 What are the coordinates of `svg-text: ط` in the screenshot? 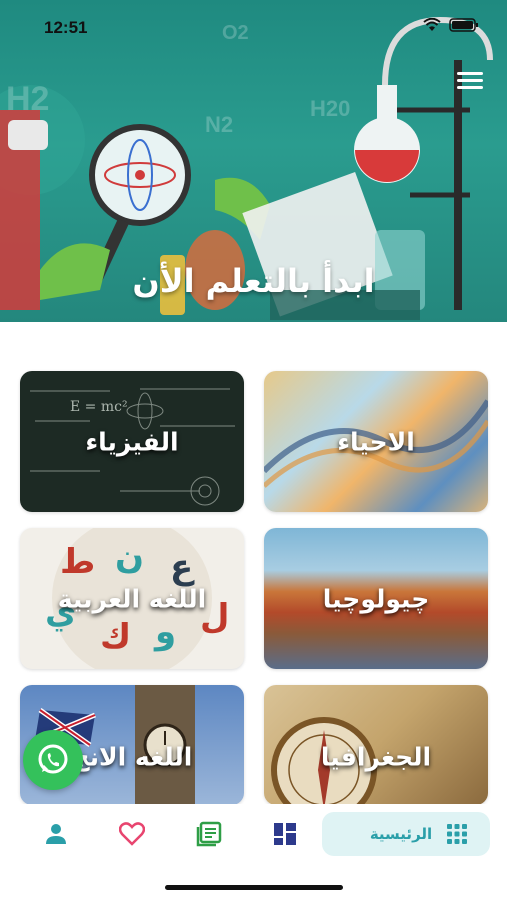 It's located at (77, 562).